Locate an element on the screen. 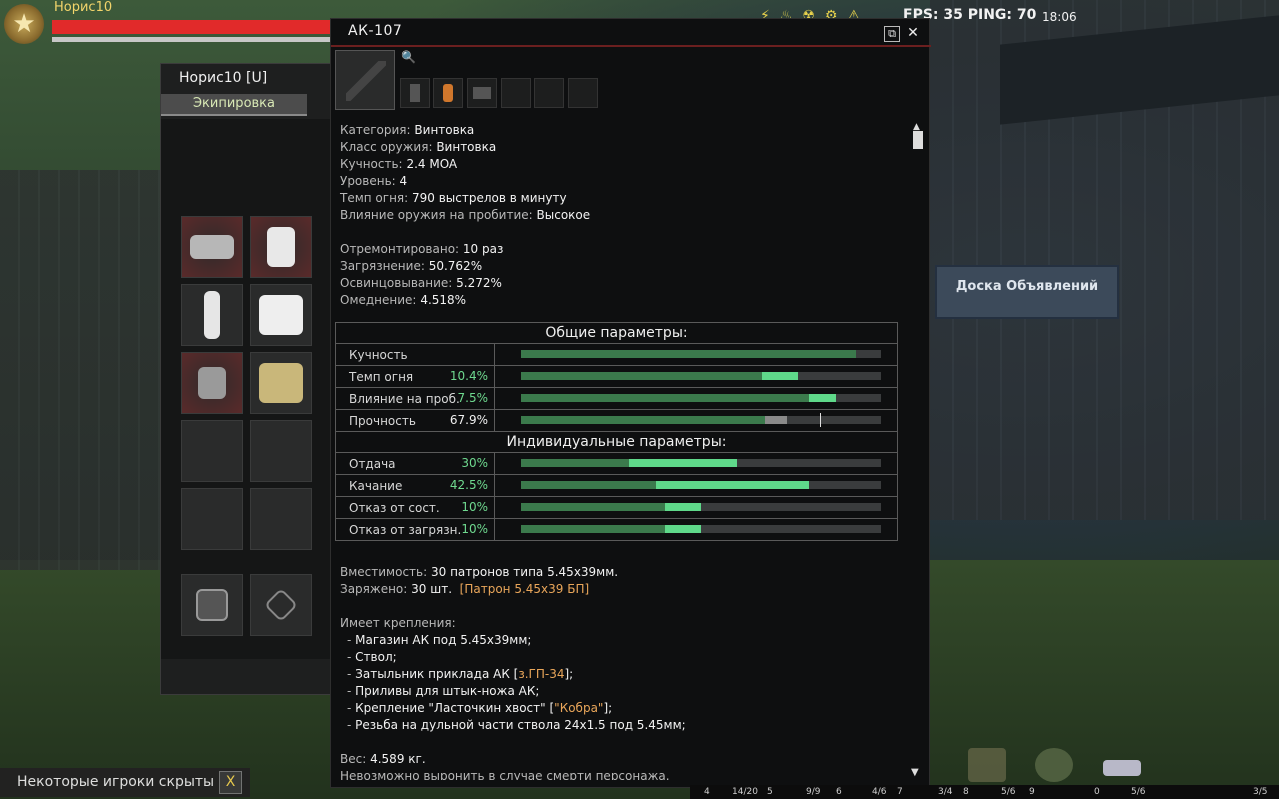 This screenshot has width=1279, height=799. weapon-thumbnail is located at coordinates (365, 80).